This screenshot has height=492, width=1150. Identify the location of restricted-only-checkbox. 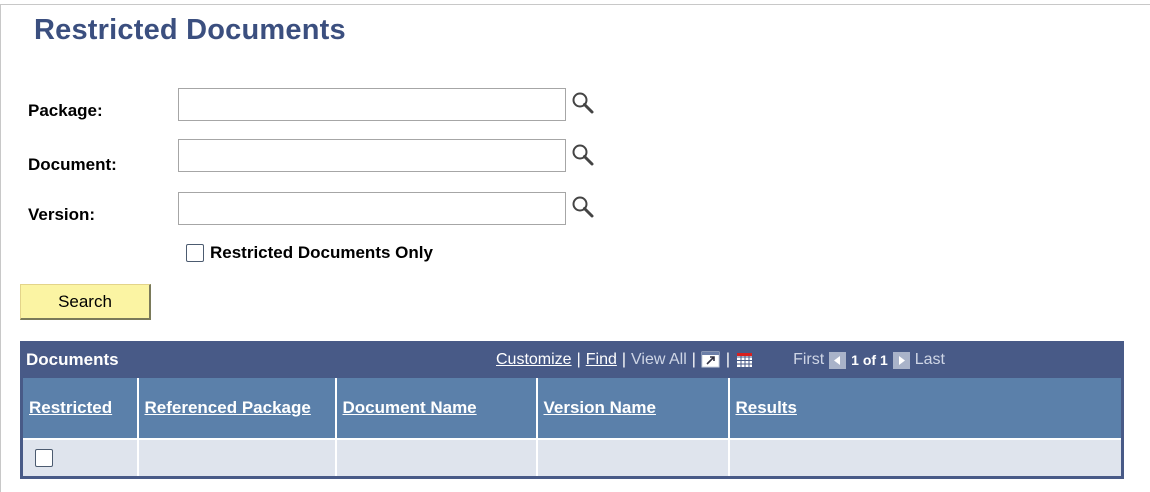
(195, 253).